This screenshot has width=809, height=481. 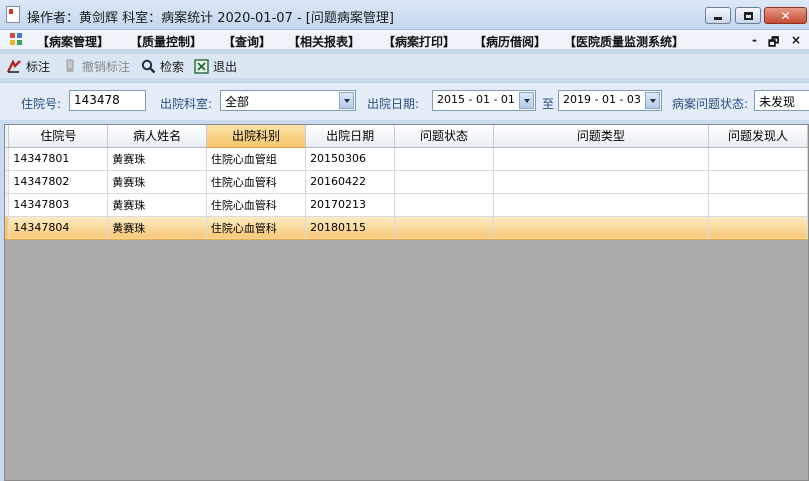 What do you see at coordinates (350, 136) in the screenshot?
I see `column-header-discharge-date: 出院日期` at bounding box center [350, 136].